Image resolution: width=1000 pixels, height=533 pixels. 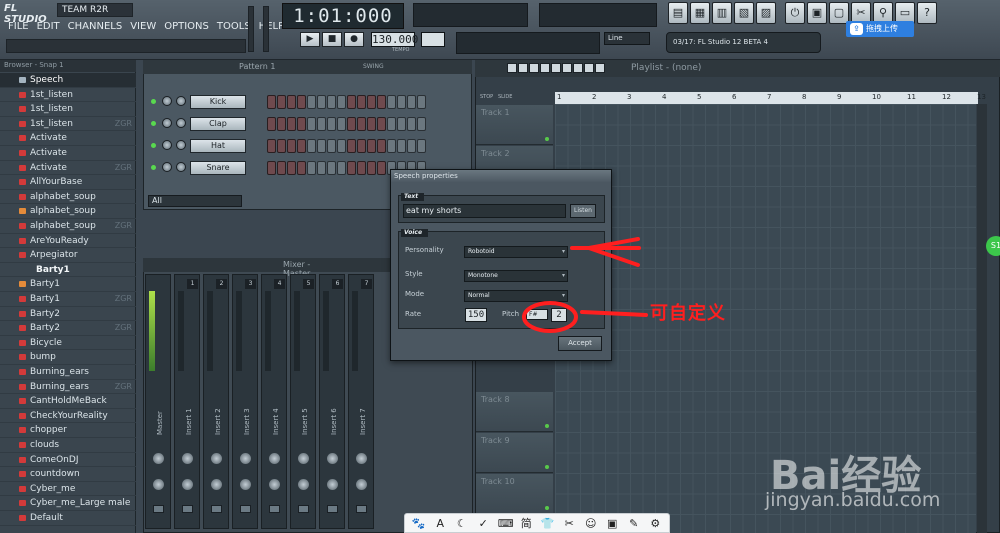 I want to click on browser-item: Cyber_me_Large male, so click(x=68, y=503).